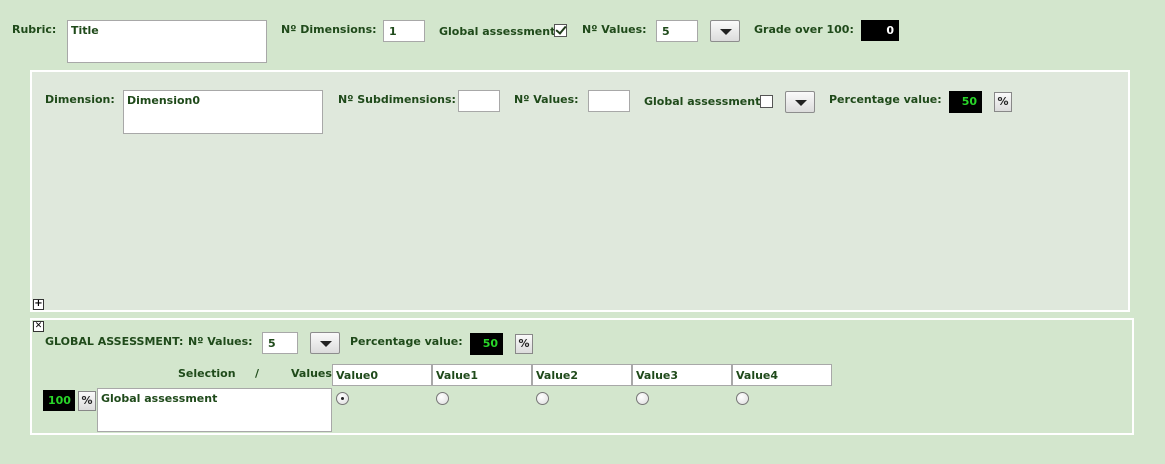 This screenshot has width=1165, height=464. I want to click on rubric-values-count-input: 5, so click(677, 31).